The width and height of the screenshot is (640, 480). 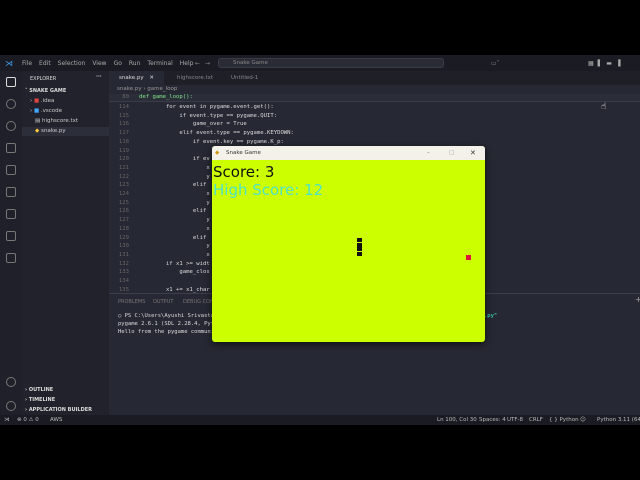 I want to click on explorer-icon, so click(x=11, y=82).